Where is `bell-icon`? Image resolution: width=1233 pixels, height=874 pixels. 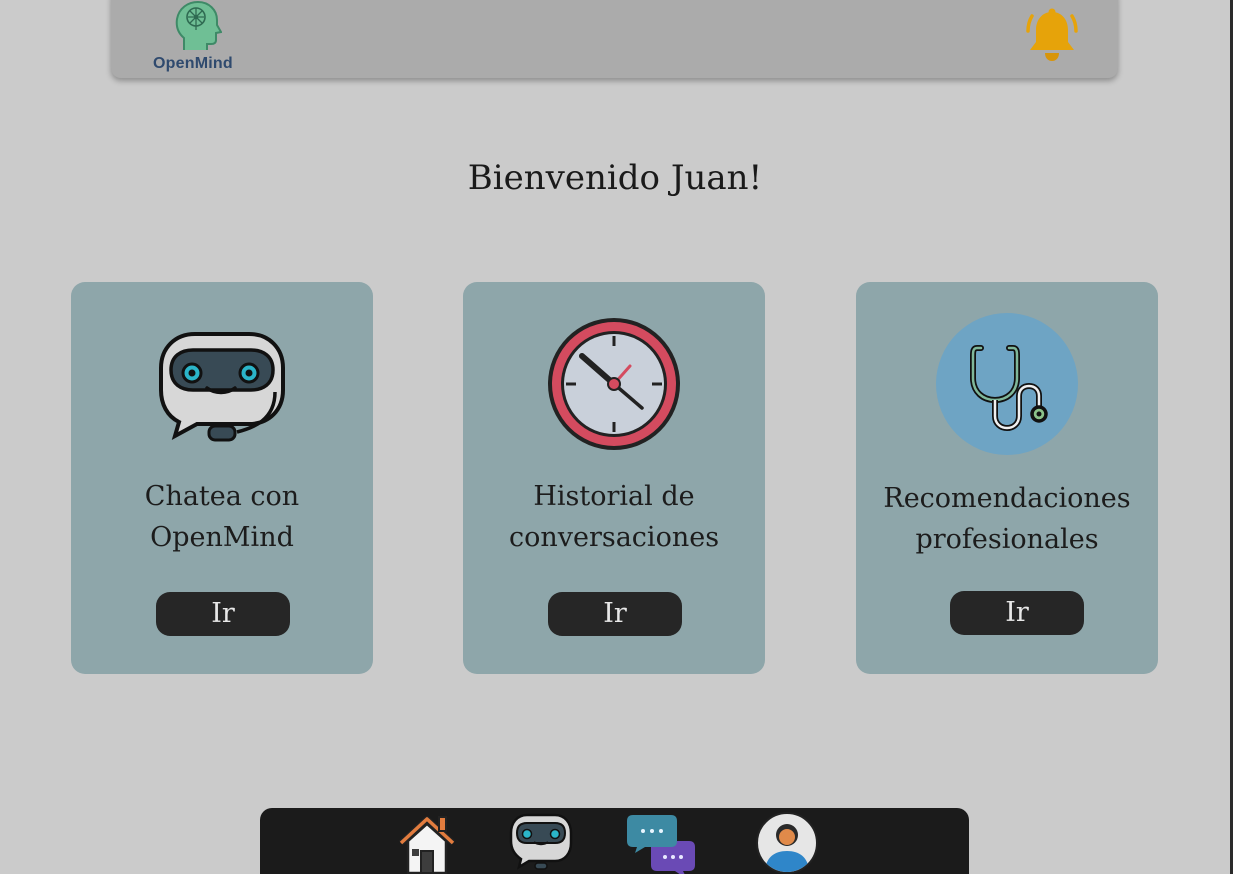
bell-icon is located at coordinates (1052, 34).